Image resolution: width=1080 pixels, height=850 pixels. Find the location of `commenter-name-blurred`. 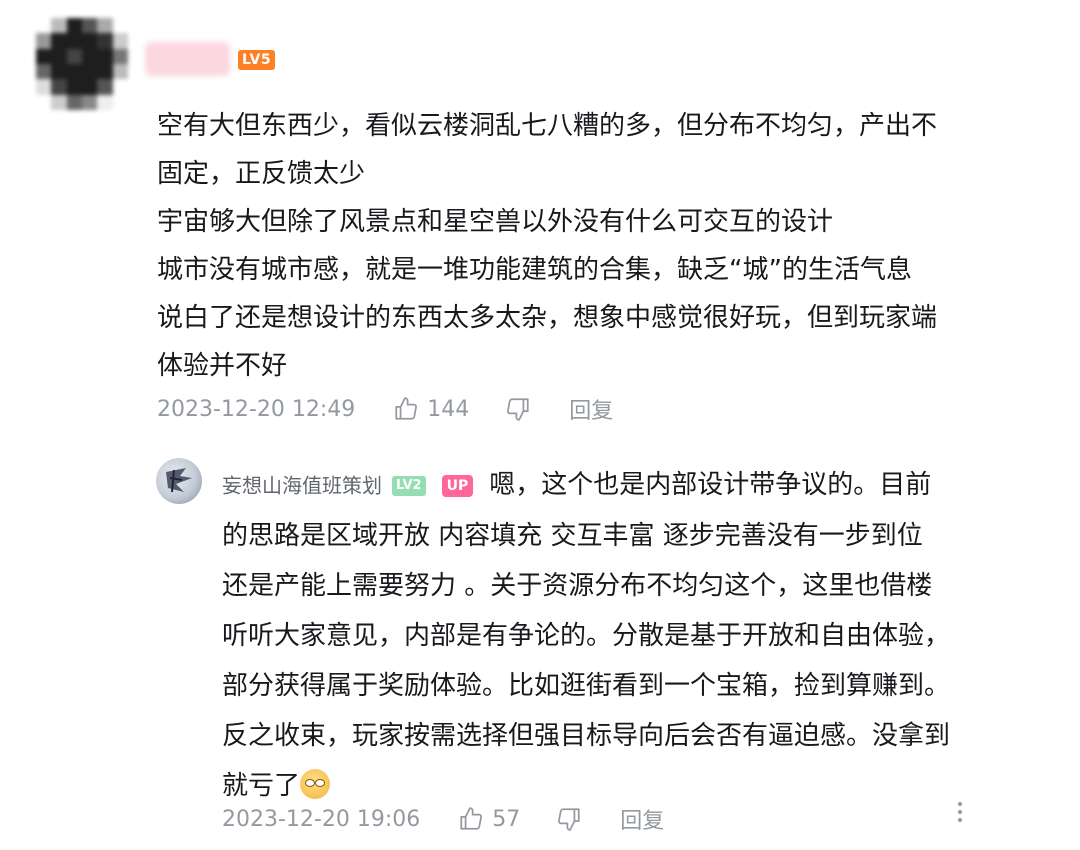

commenter-name-blurred is located at coordinates (187, 59).